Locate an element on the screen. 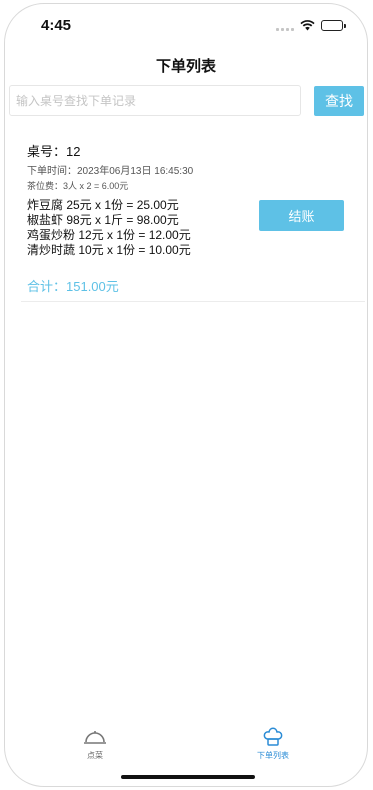 This screenshot has height=790, width=373. table-number: 桌号：12 is located at coordinates (54, 151).